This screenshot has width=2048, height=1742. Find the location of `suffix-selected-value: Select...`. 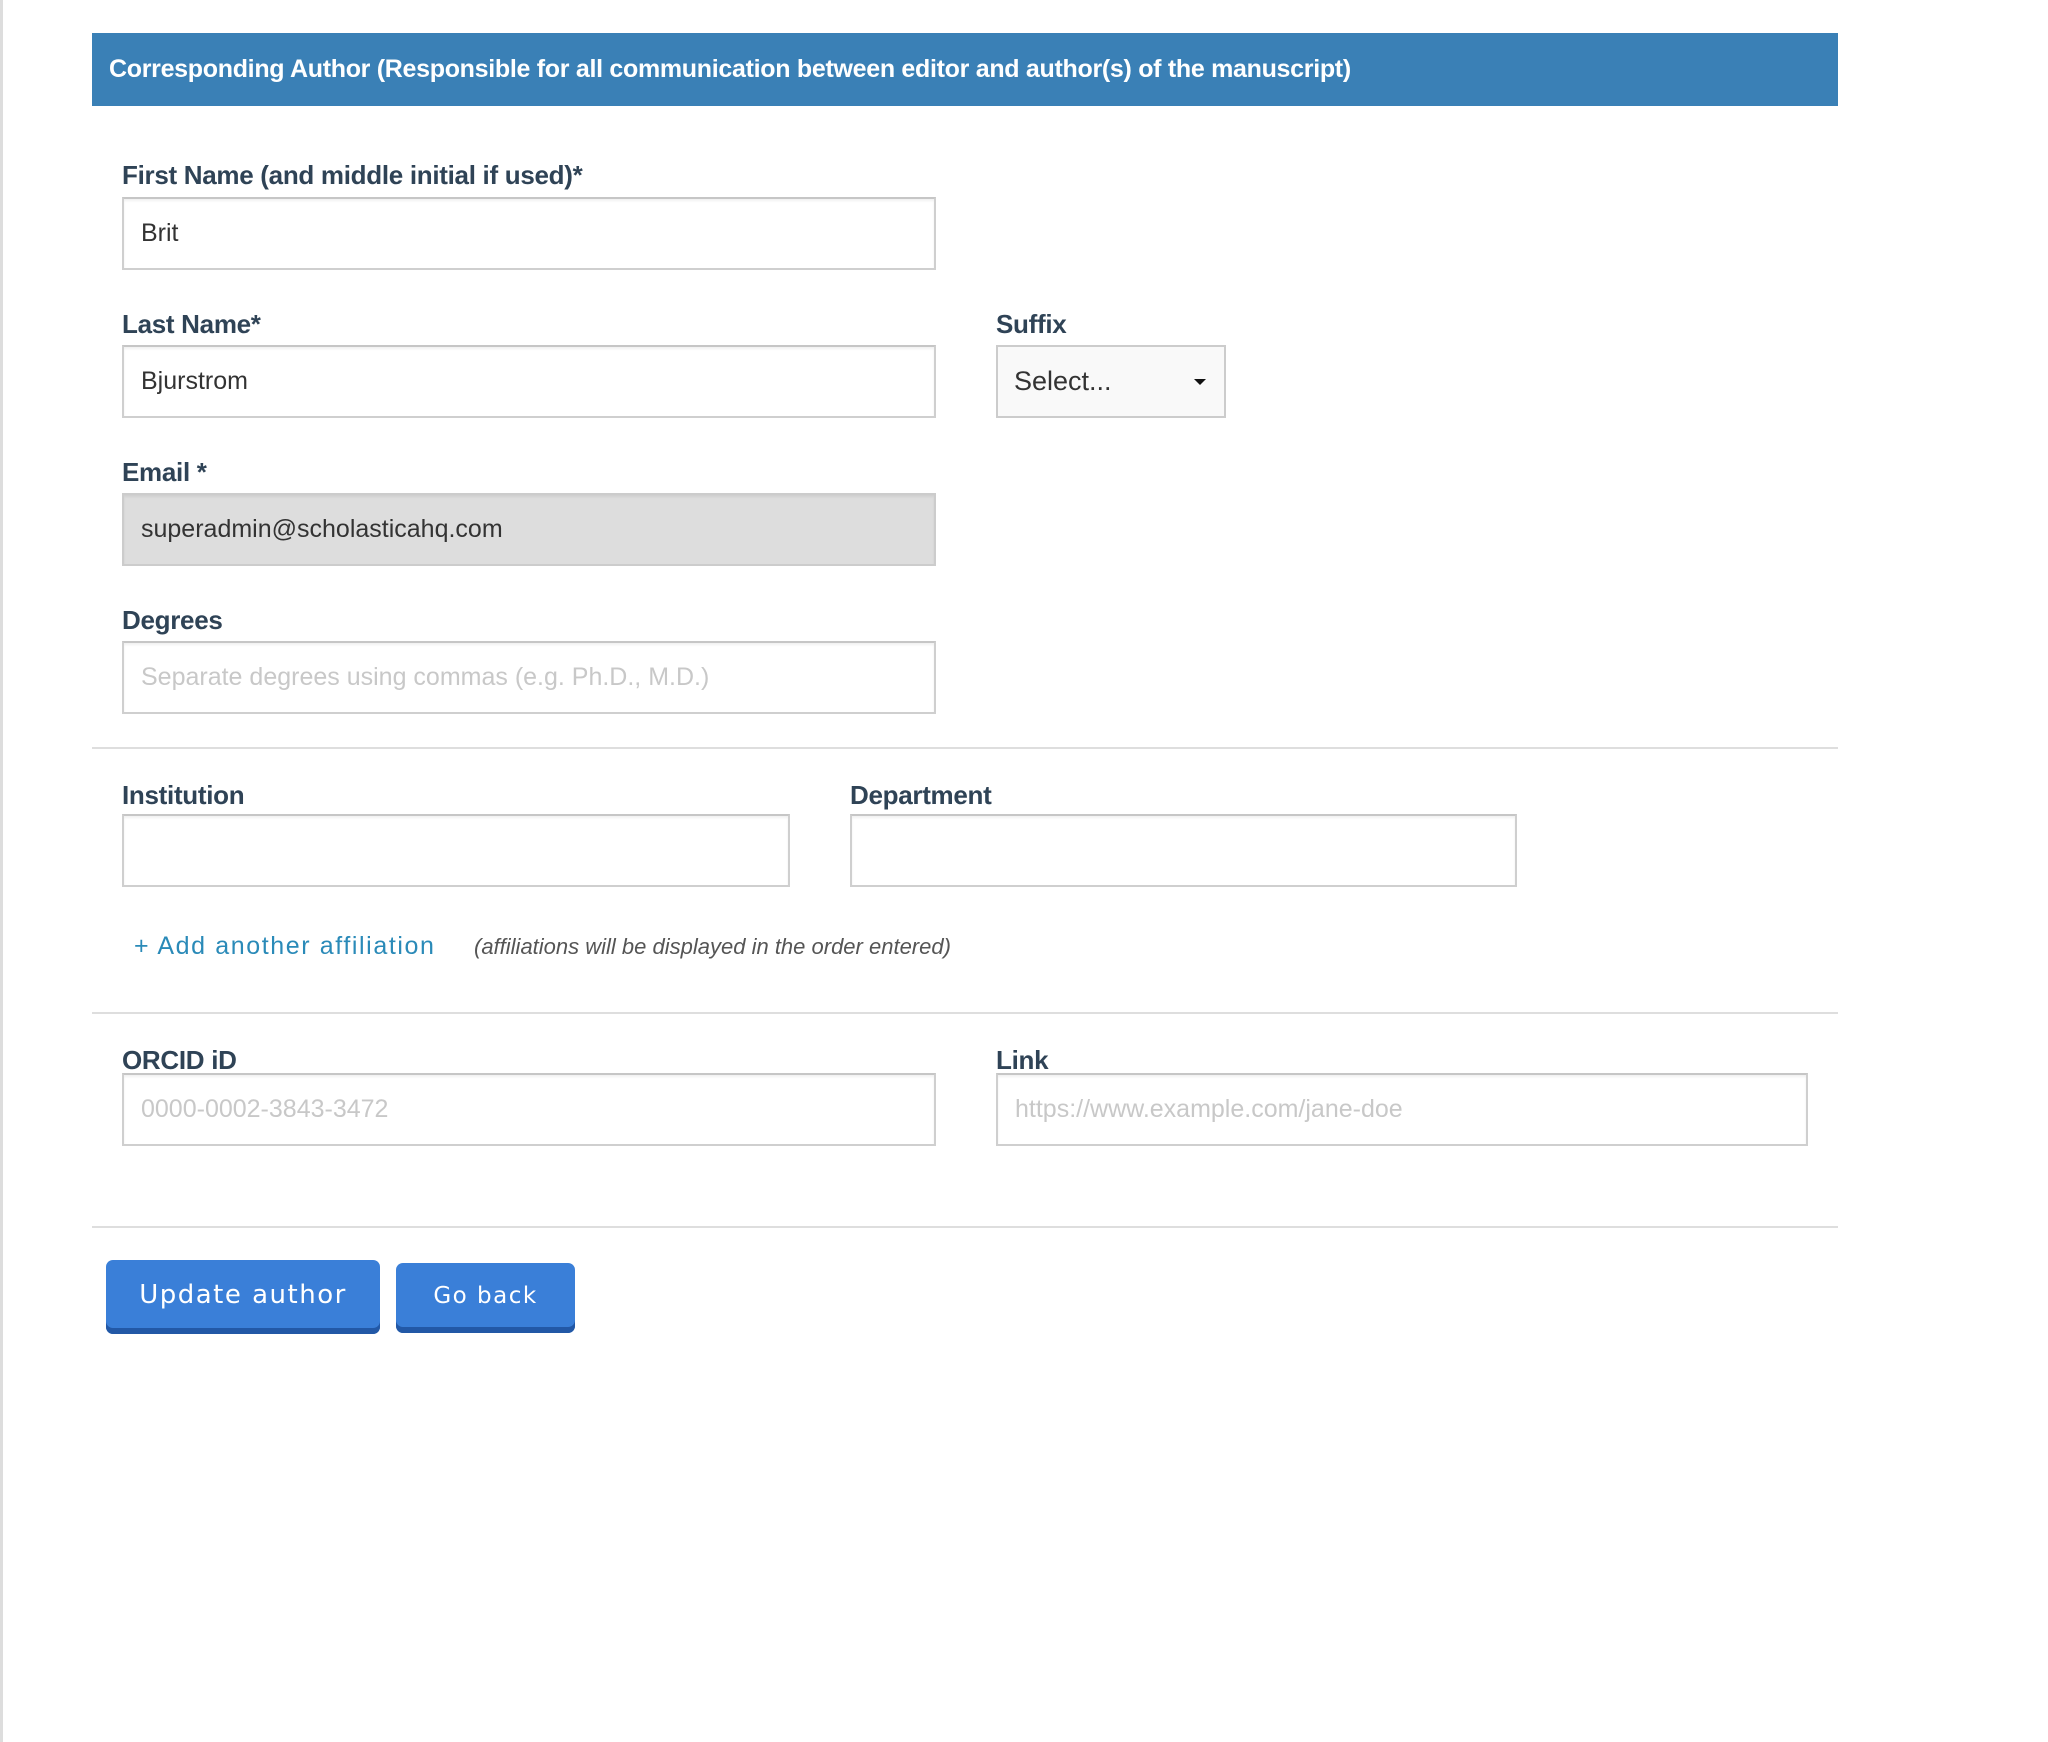

suffix-selected-value: Select... is located at coordinates (1063, 381).